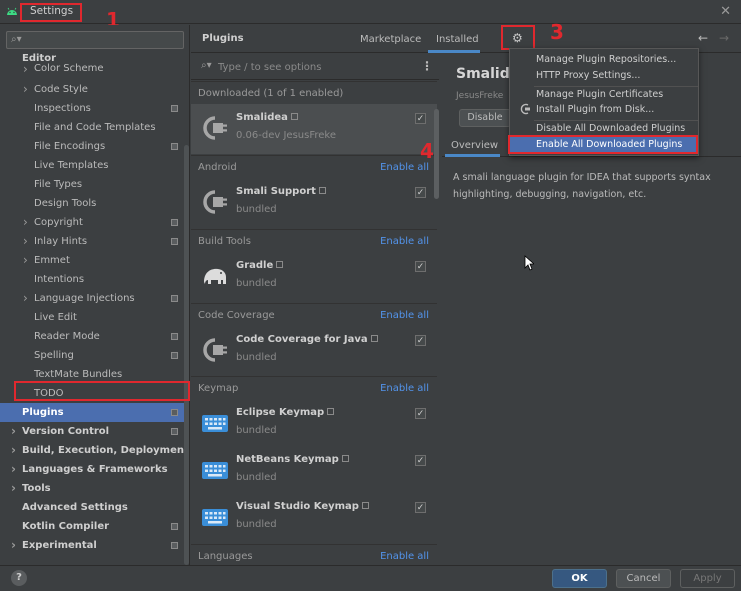 The height and width of the screenshot is (591, 741). What do you see at coordinates (70, 146) in the screenshot?
I see `sidebar-item-label: File Encodings` at bounding box center [70, 146].